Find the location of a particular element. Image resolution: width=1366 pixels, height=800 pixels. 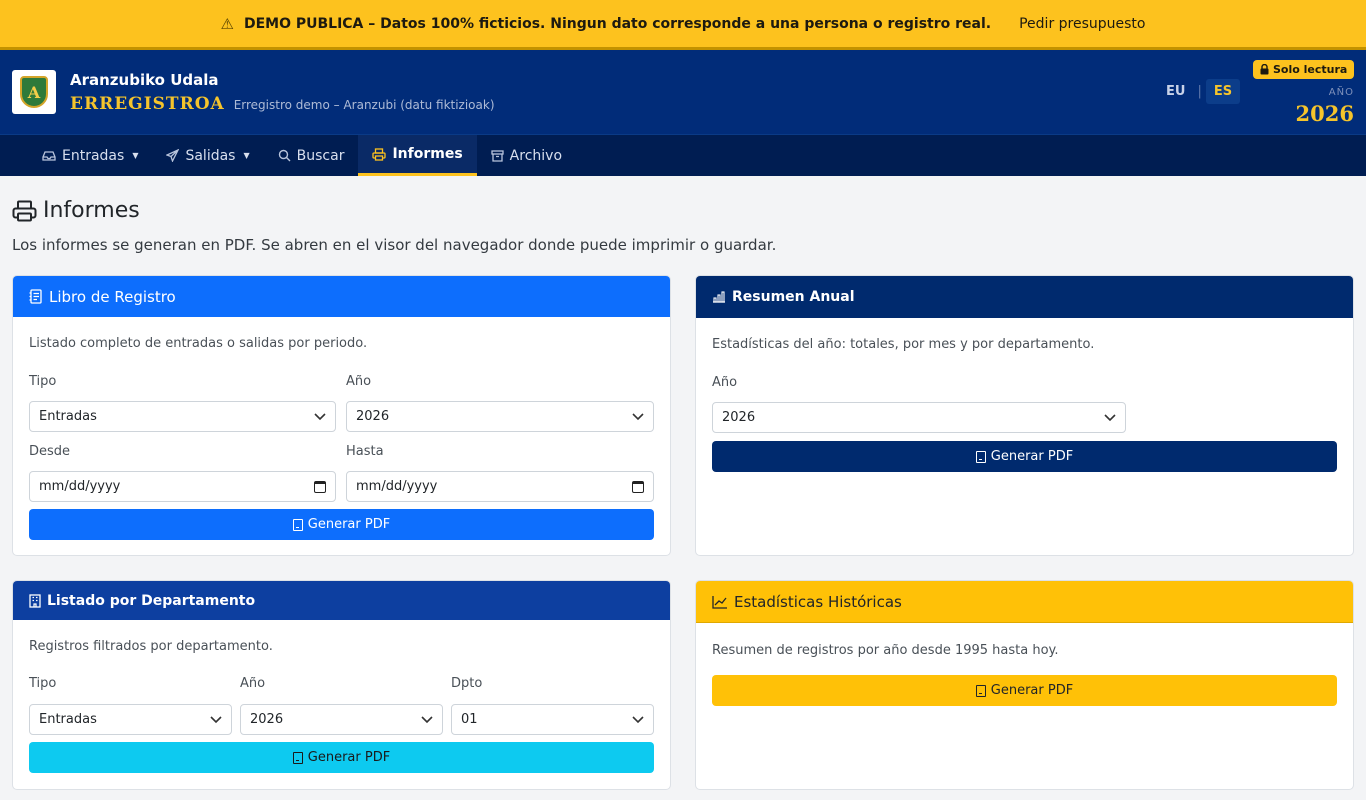

archive-icon is located at coordinates (497, 155).